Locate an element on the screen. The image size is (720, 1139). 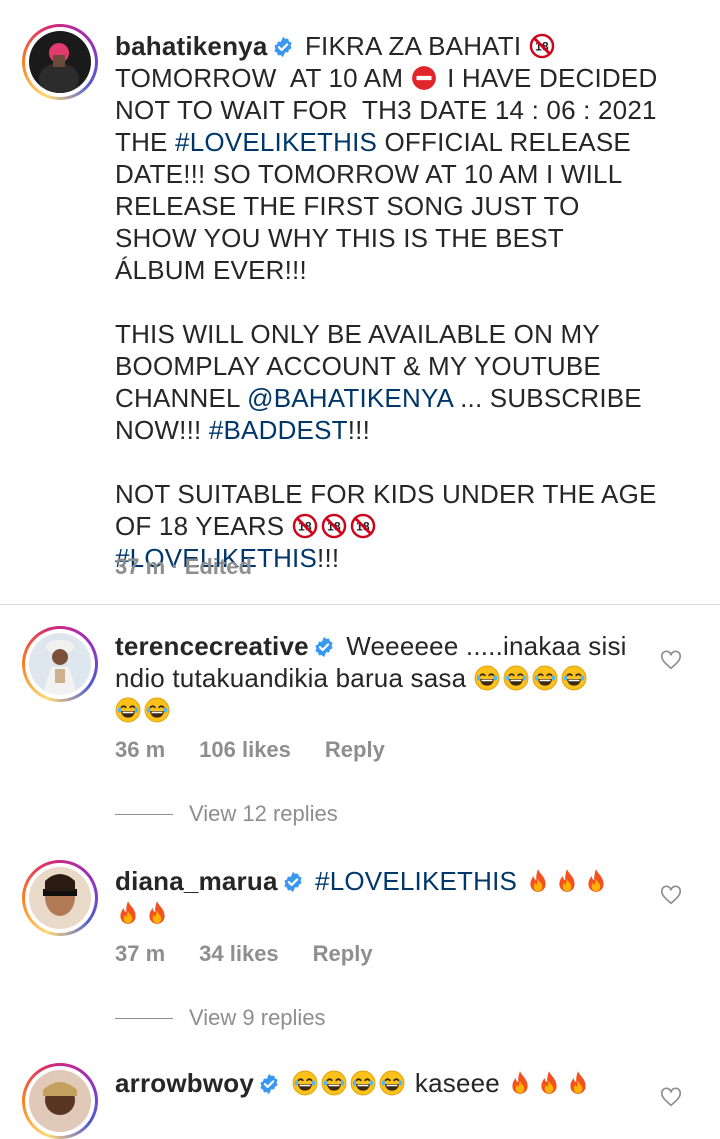
comment-meta: 36 m 106 likes Reply is located at coordinates (267, 750).